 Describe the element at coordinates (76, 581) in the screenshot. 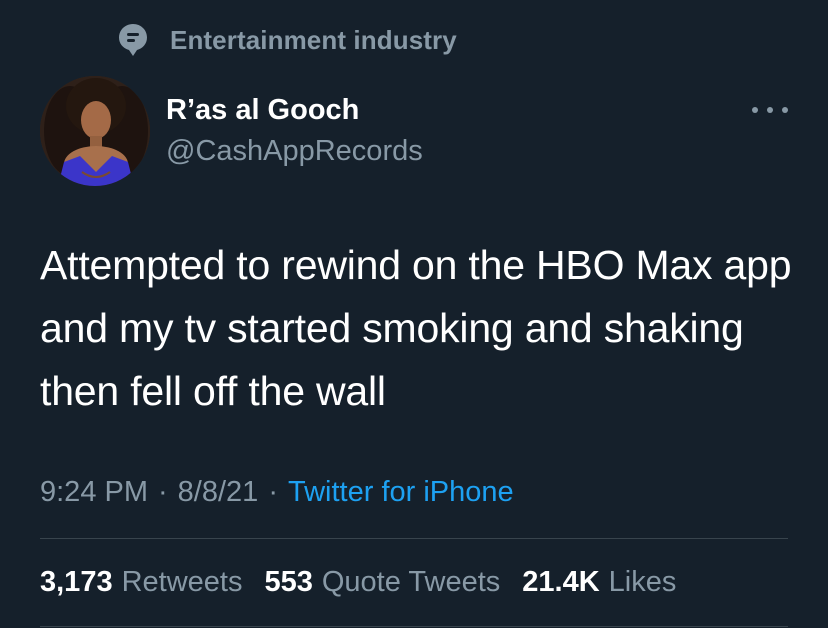

I see `retweets-count: 3,173` at that location.